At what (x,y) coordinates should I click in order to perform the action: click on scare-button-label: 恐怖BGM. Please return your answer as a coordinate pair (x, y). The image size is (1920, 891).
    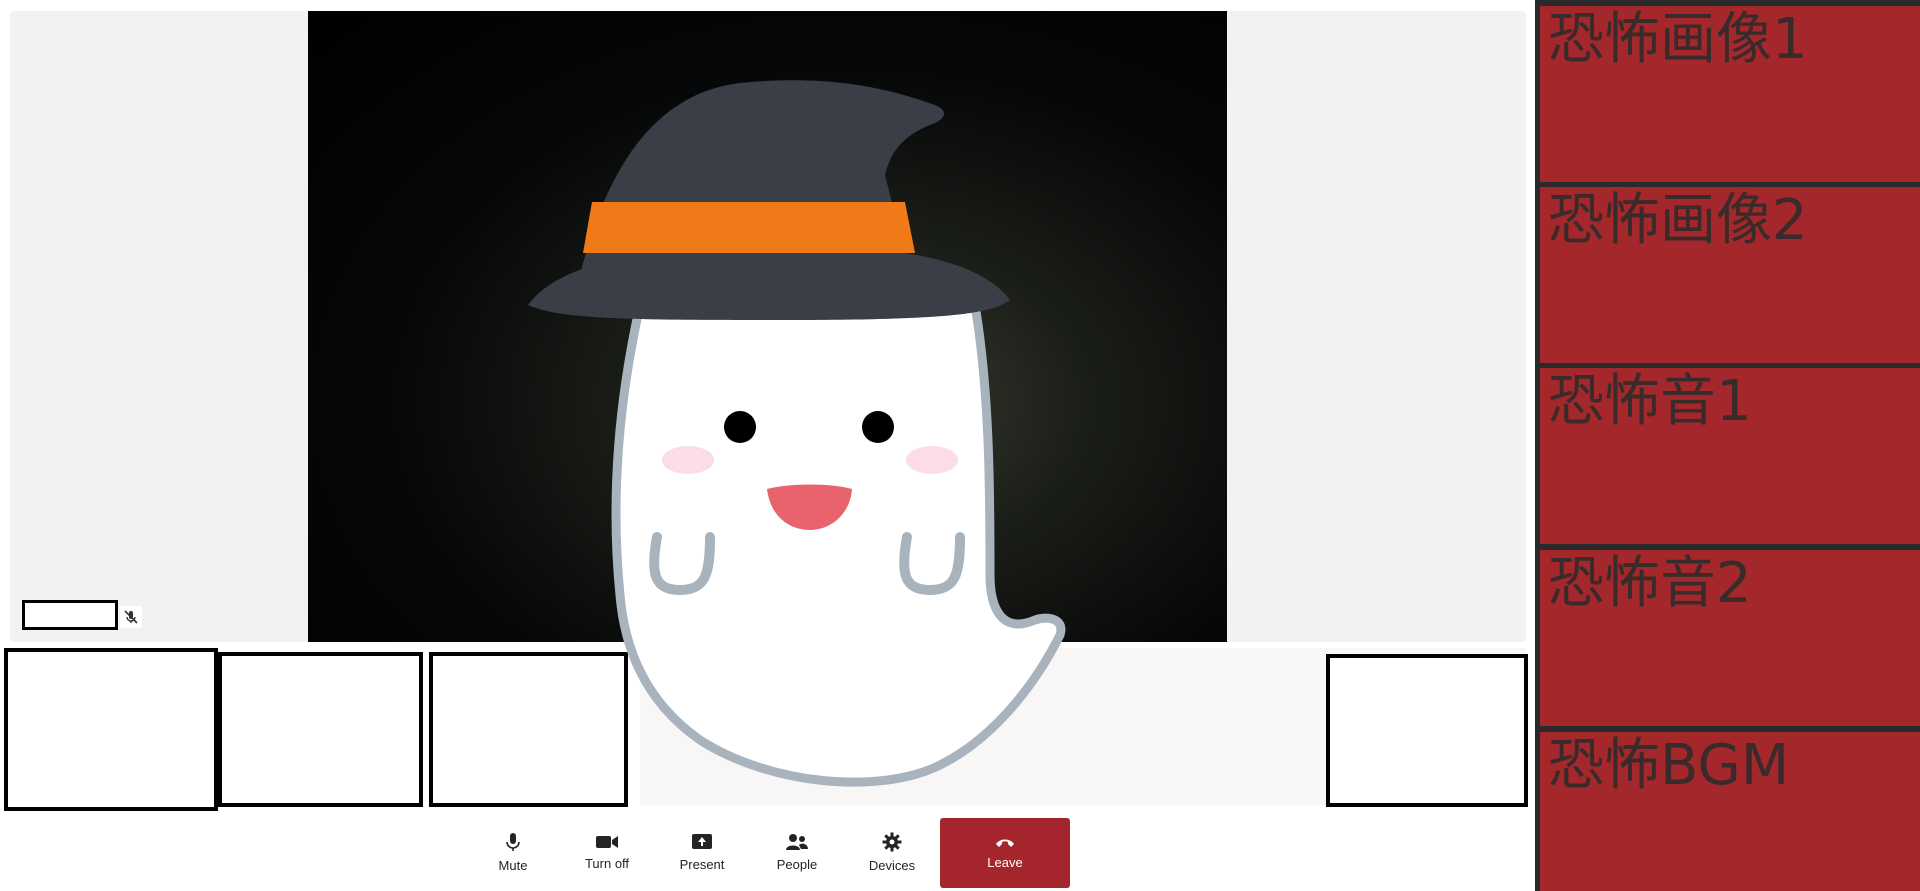
    Looking at the image, I should click on (1669, 765).